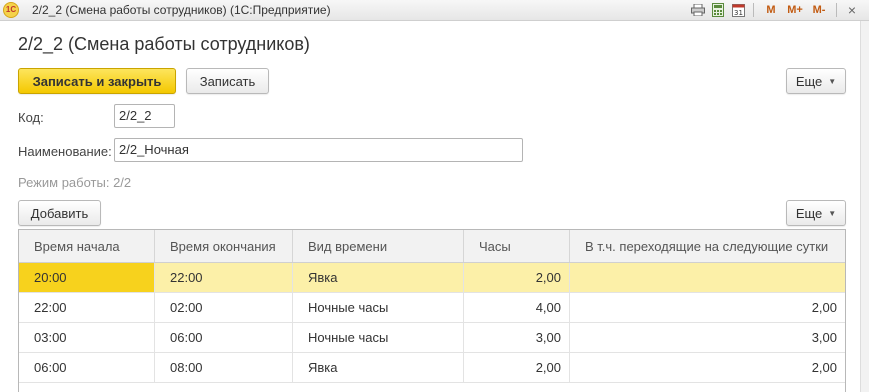 The width and height of the screenshot is (869, 392). Describe the element at coordinates (698, 10) in the screenshot. I see `printer-icon` at that location.